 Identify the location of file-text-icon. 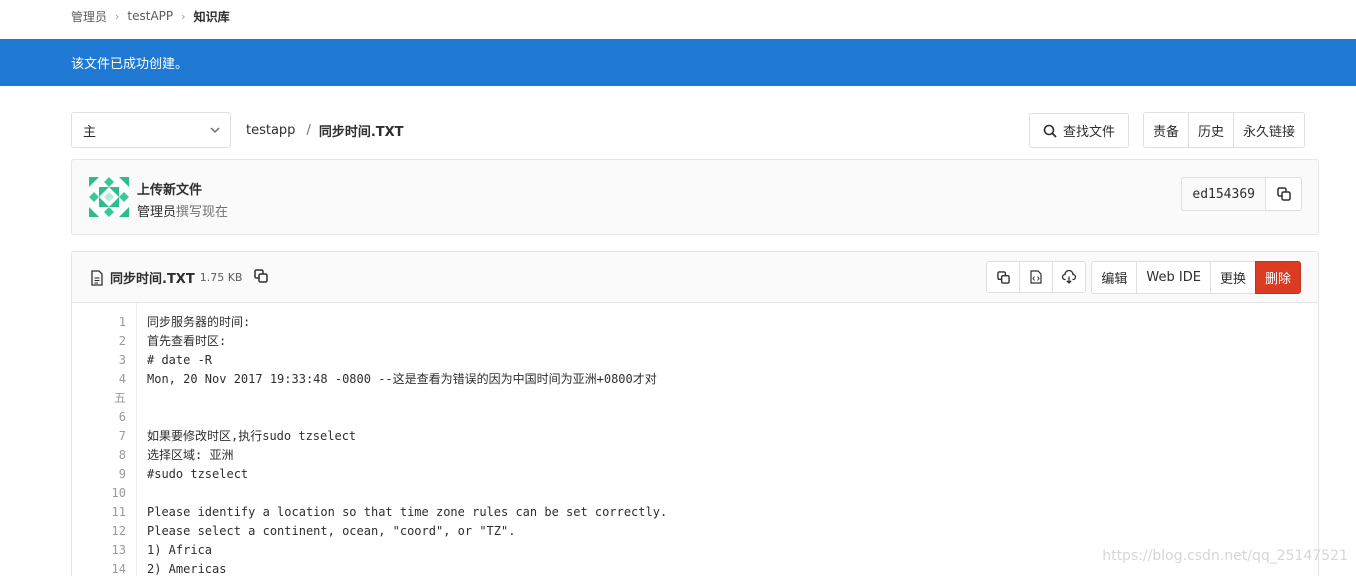
(97, 277).